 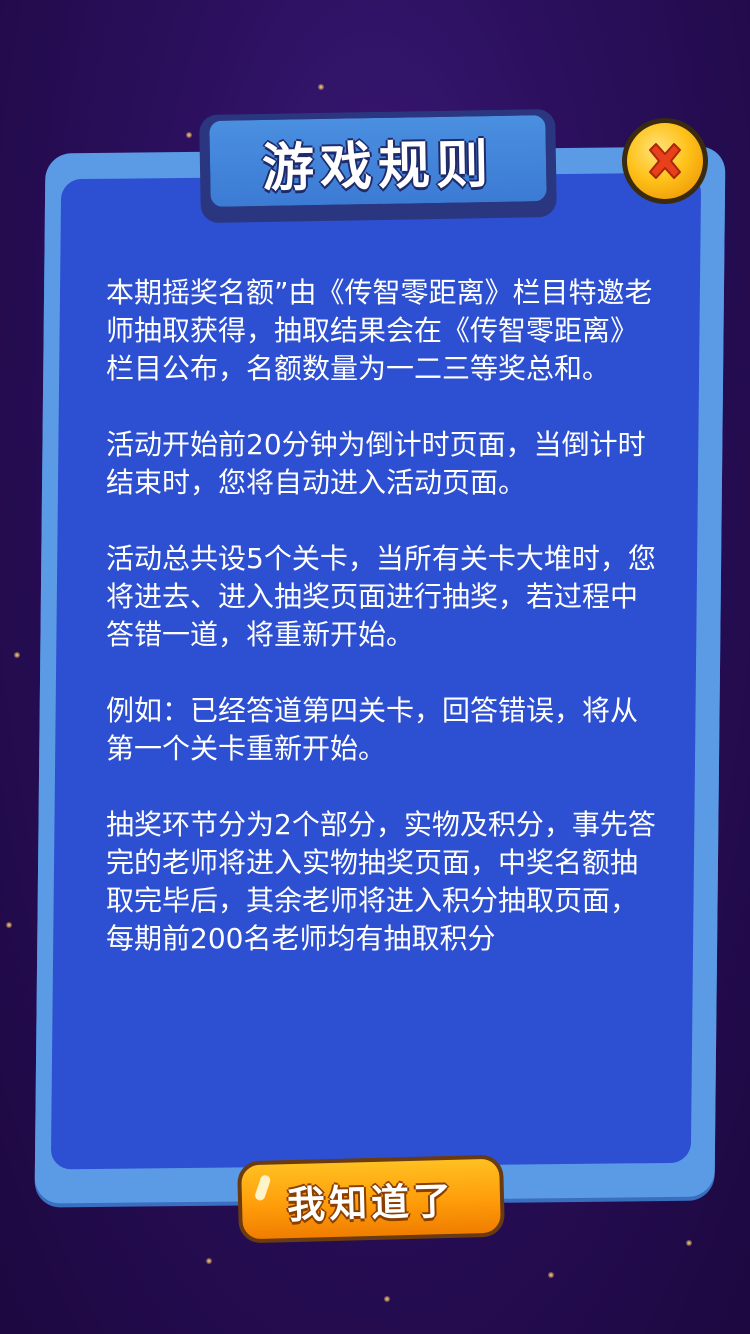 What do you see at coordinates (262, 1187) in the screenshot?
I see `button-shine` at bounding box center [262, 1187].